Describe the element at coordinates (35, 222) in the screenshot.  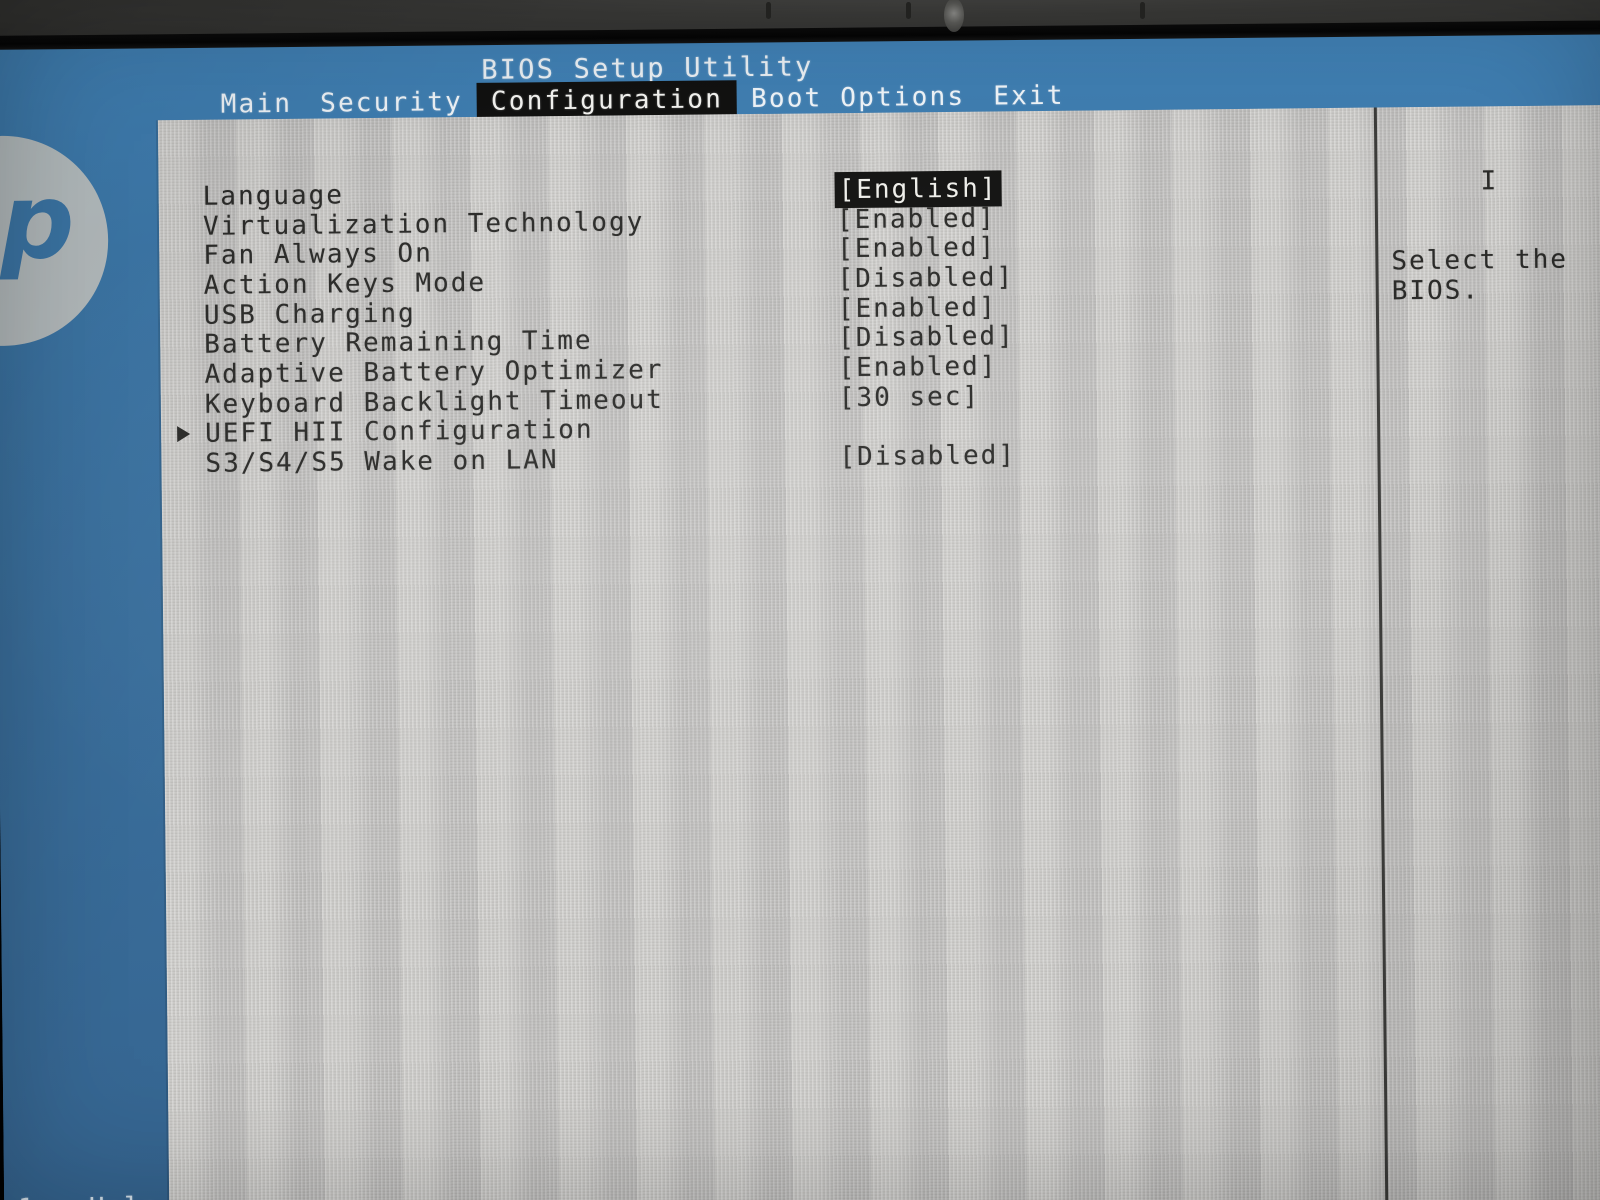
I see `hp-logo-text: hp` at that location.